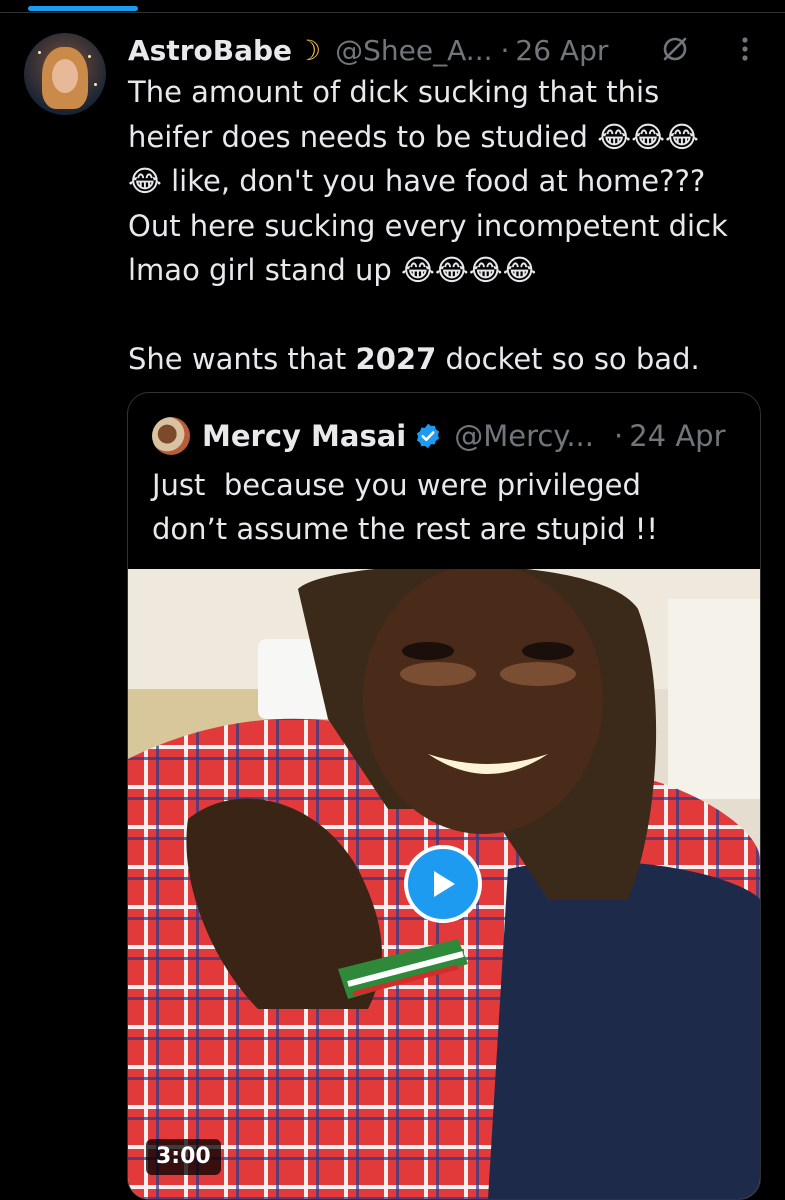 The image size is (785, 1200). I want to click on tweet-line: She wants that, so click(242, 359).